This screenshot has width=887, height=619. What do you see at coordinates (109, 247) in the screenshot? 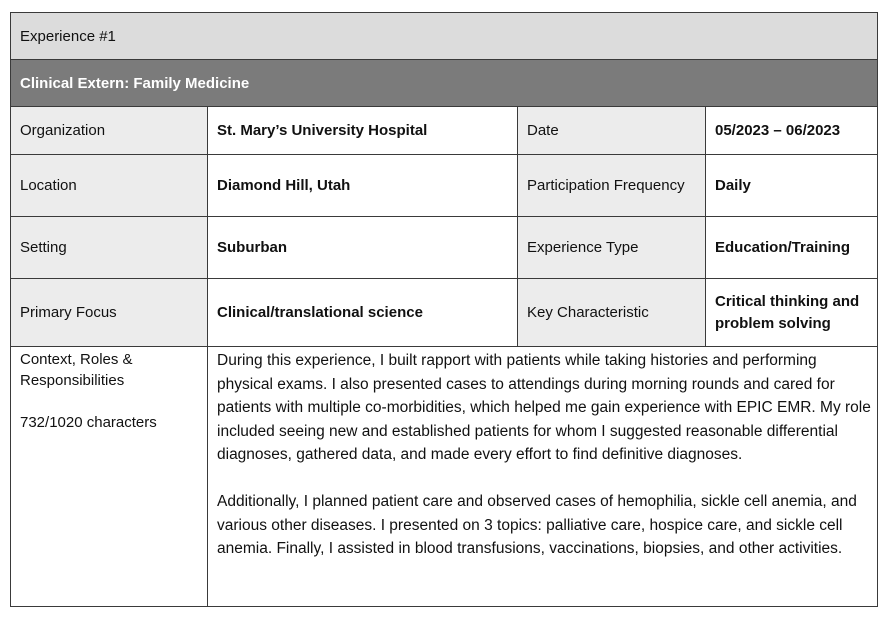
I see `setting-label: Setting` at bounding box center [109, 247].